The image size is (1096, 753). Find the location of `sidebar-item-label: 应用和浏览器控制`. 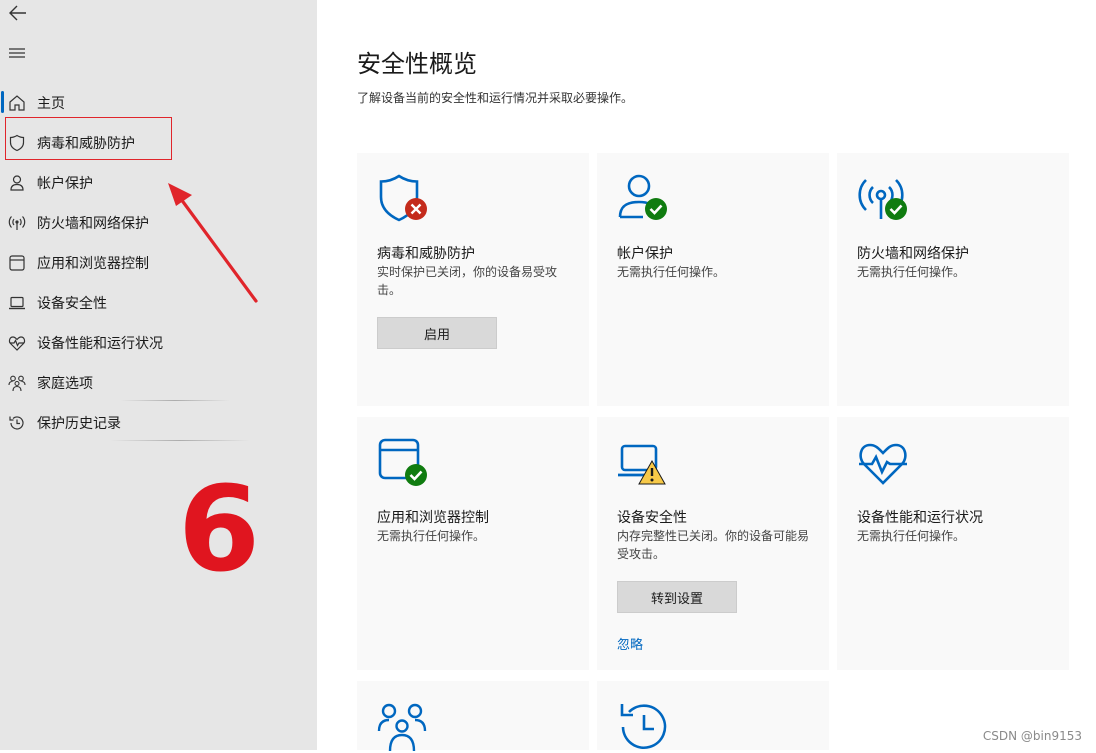

sidebar-item-label: 应用和浏览器控制 is located at coordinates (93, 264).